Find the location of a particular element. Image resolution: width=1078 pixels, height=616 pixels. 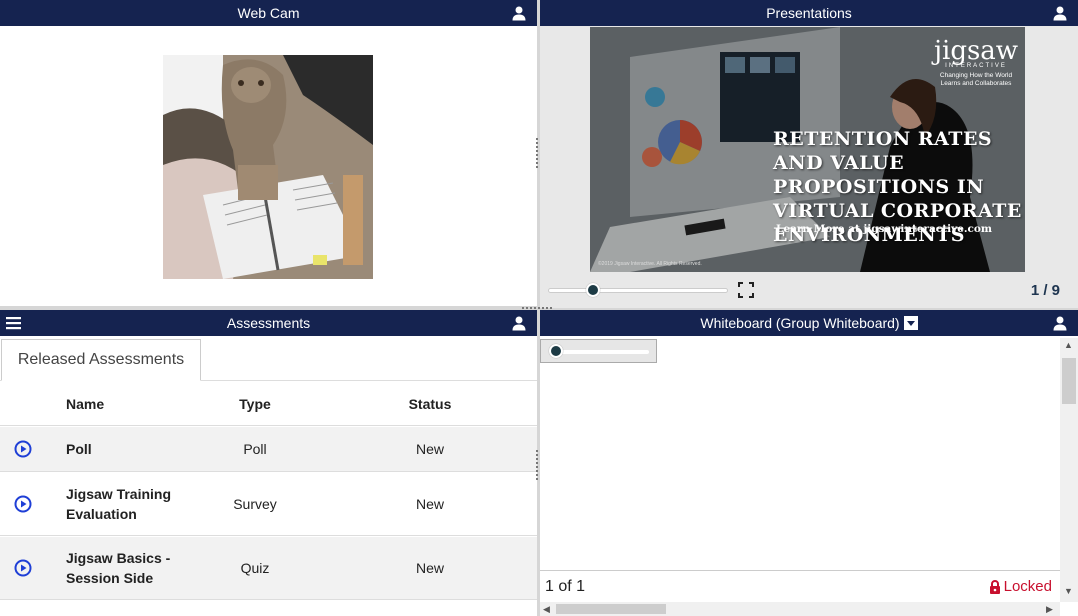

table-row: Jigsaw Training Evaluation Survey New is located at coordinates (268, 504).